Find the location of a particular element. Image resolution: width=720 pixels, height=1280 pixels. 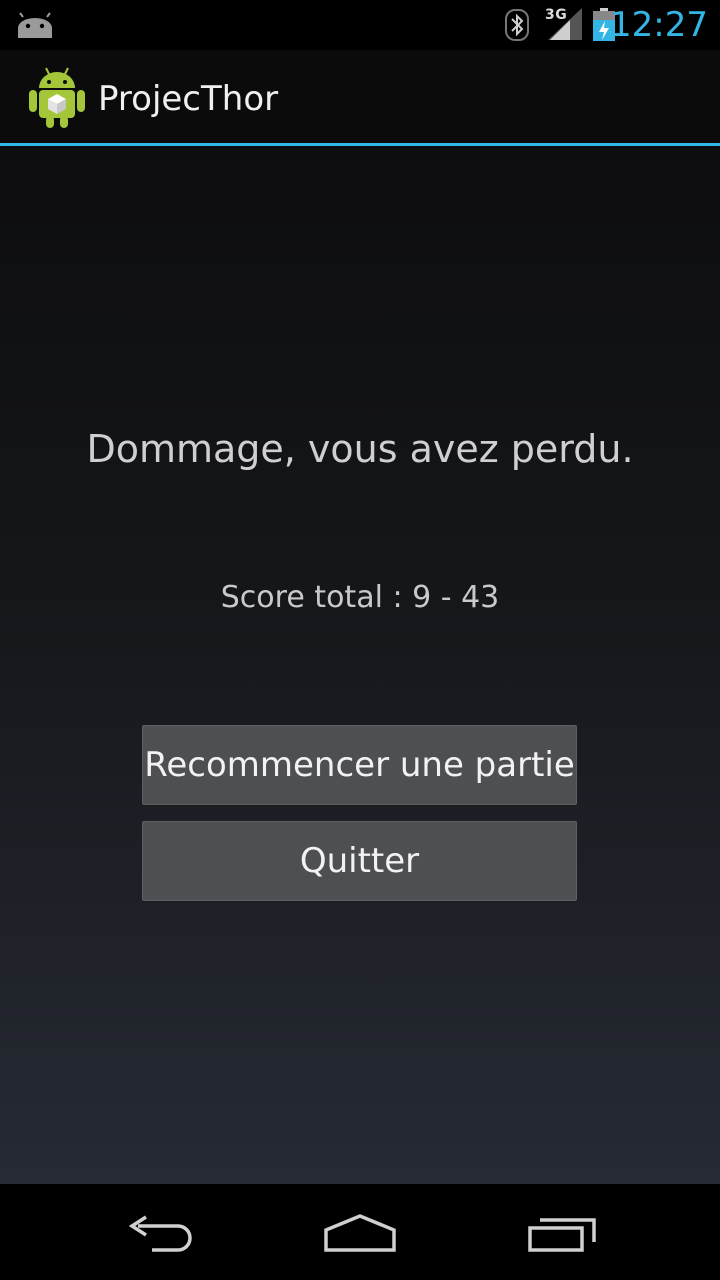

android-notification-icon is located at coordinates (35, 25).